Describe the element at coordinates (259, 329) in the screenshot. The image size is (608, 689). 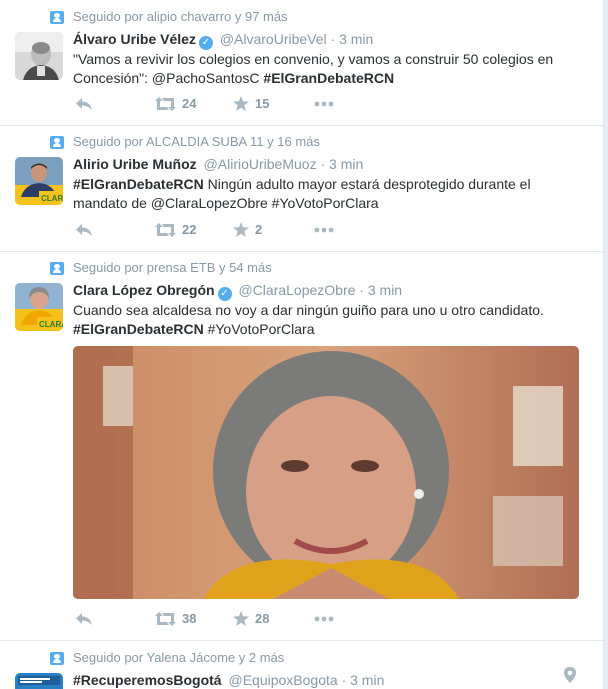
I see `hashtag-secondary: #YoVotoPorClara` at that location.